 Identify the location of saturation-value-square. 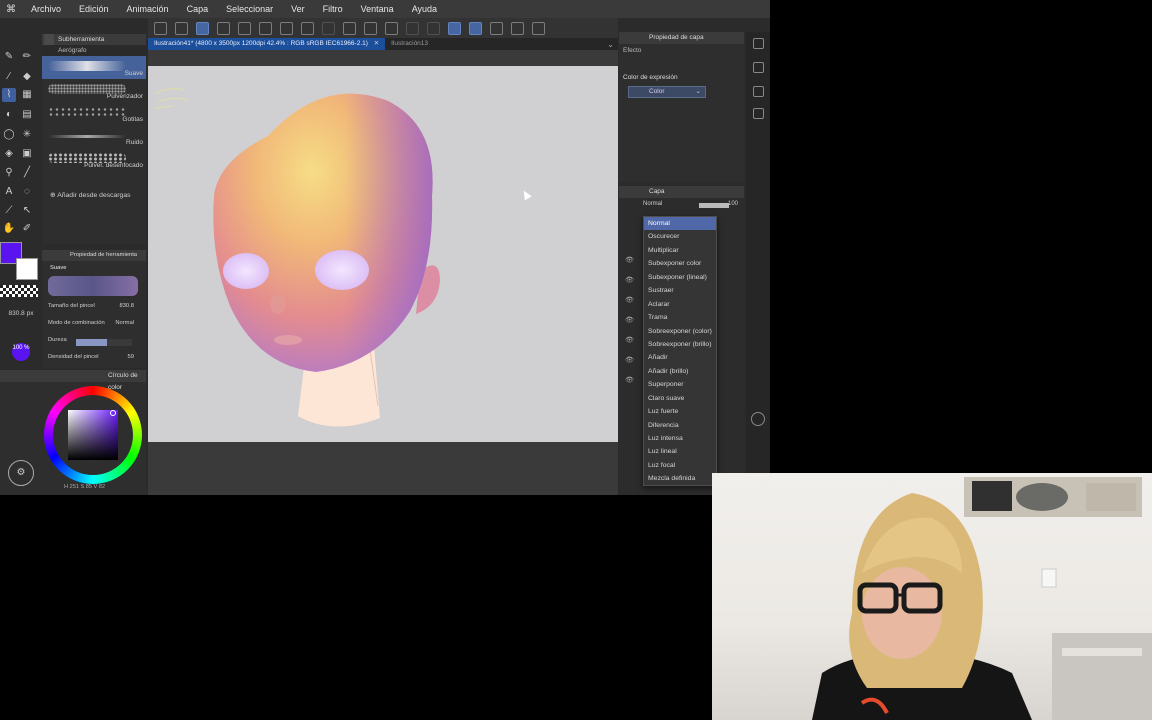
(93, 435).